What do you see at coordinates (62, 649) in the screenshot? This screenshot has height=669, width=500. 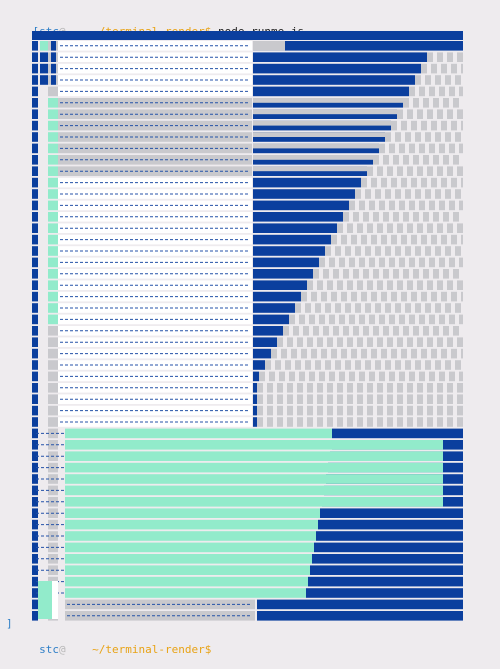 I see `prompt-at: @` at bounding box center [62, 649].